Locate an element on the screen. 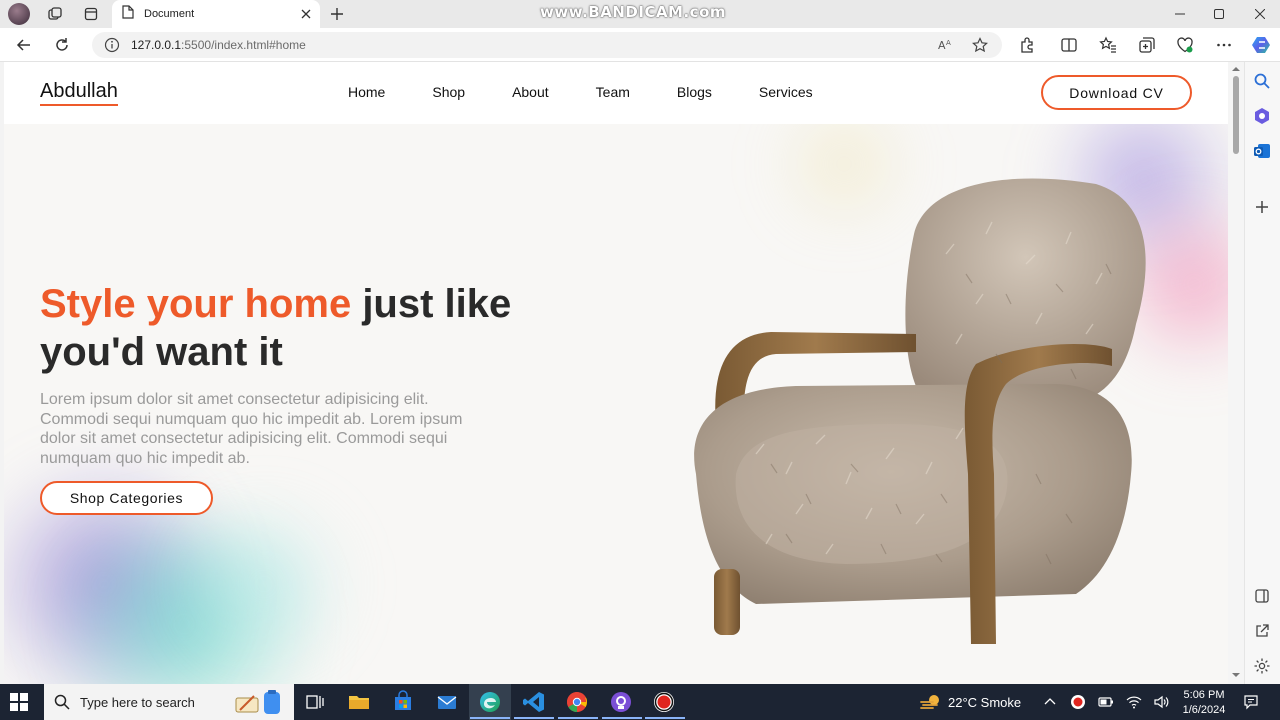 The width and height of the screenshot is (1280, 720). task-view-icon is located at coordinates (315, 702).